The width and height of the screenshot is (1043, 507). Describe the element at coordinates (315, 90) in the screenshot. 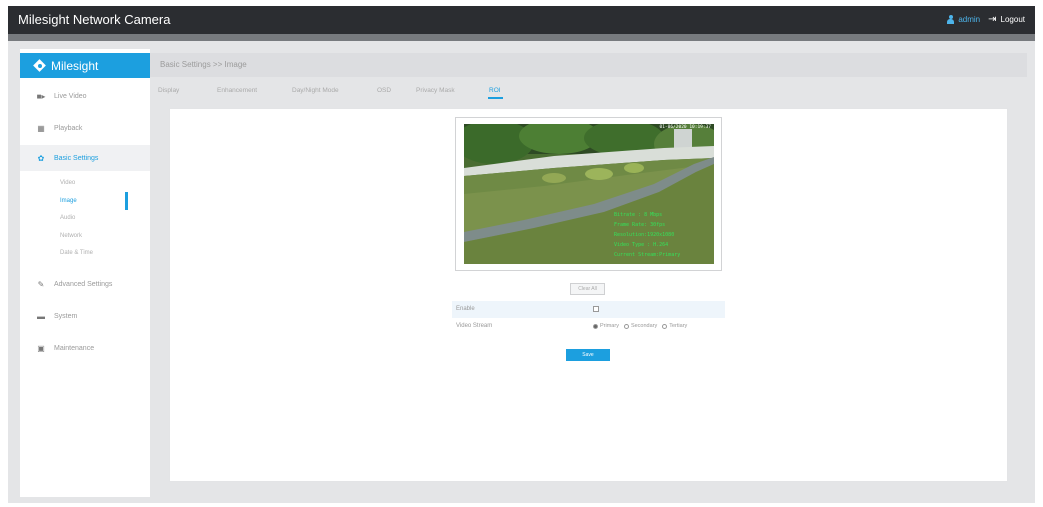

I see `tab-day-night-mode: Day/Night Mode` at that location.